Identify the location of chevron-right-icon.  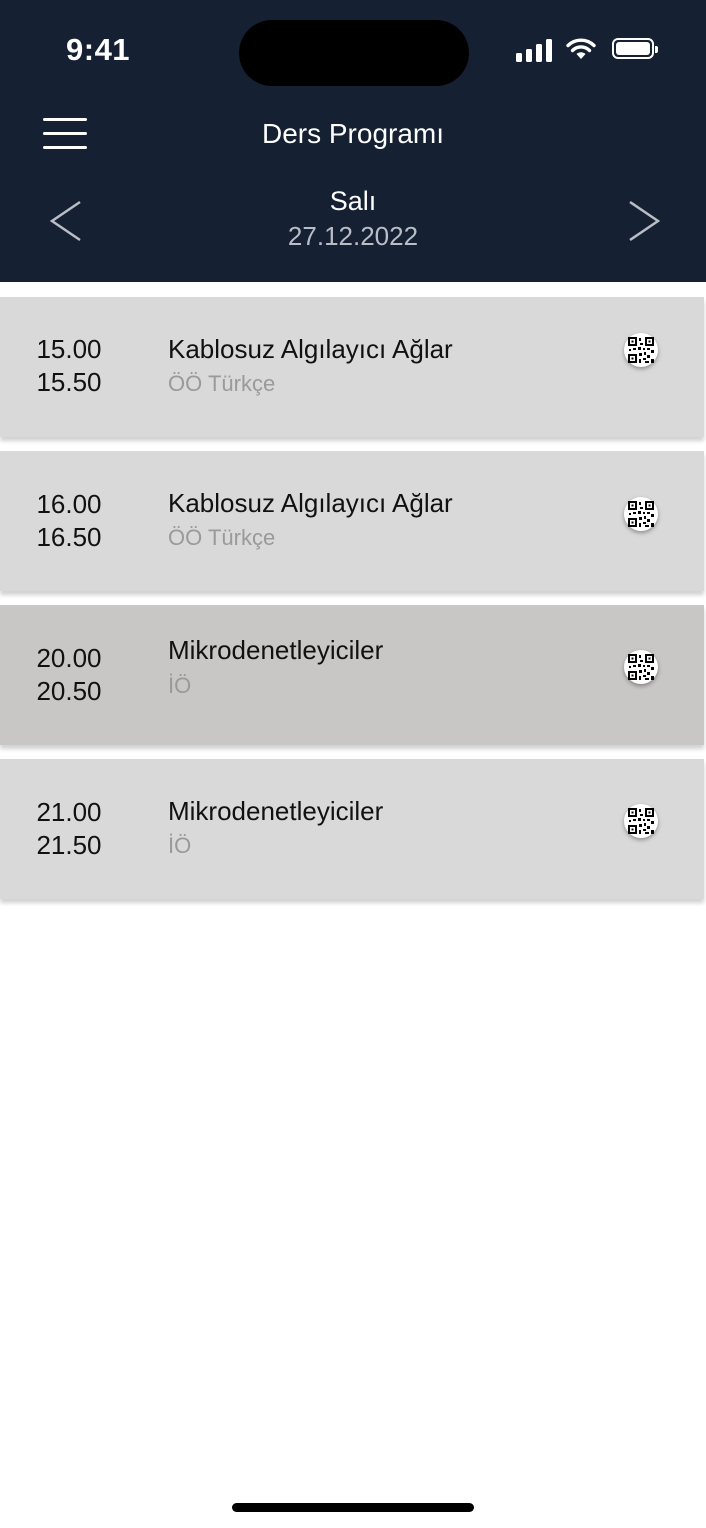
(644, 221).